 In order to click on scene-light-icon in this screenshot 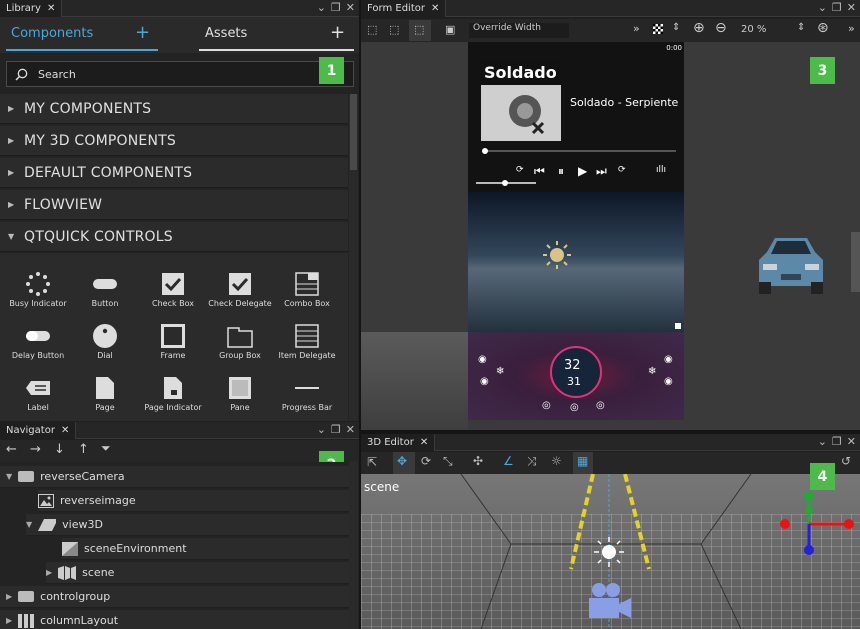, I will do `click(609, 552)`.